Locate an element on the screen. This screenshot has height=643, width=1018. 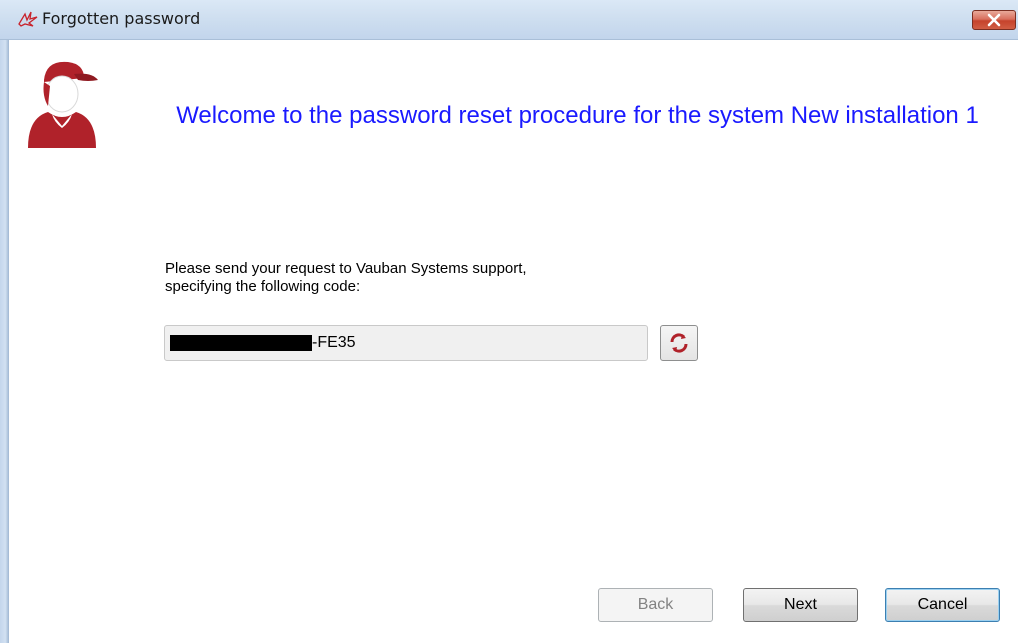
title-bar: Forgotten password is located at coordinates (509, 20).